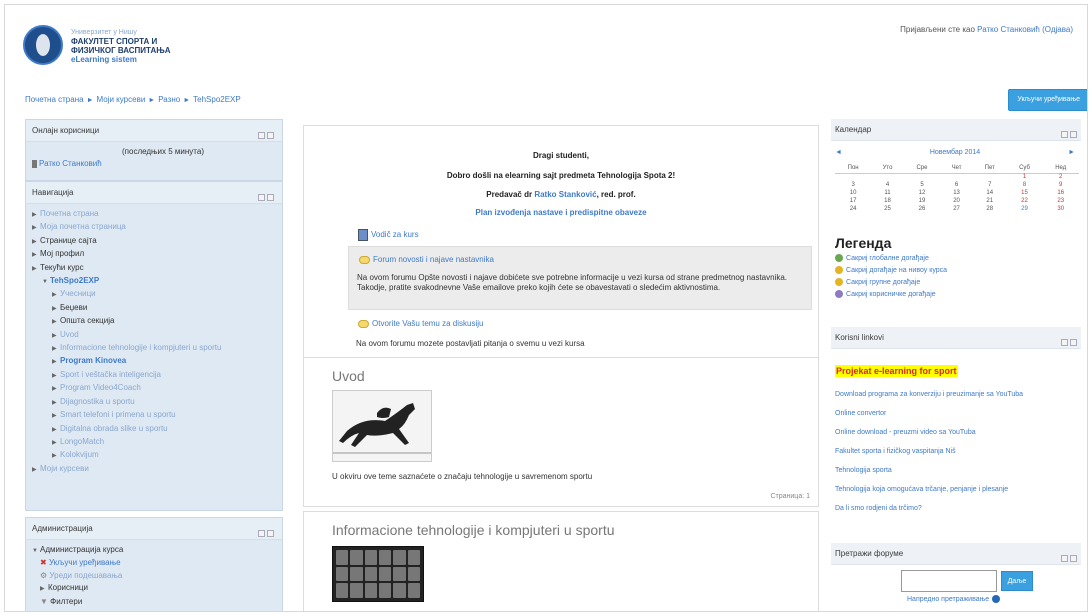 This screenshot has width=1092, height=616. What do you see at coordinates (154, 563) in the screenshot?
I see `admin-turn-editing: ✖ Укључи уређивање` at bounding box center [154, 563].